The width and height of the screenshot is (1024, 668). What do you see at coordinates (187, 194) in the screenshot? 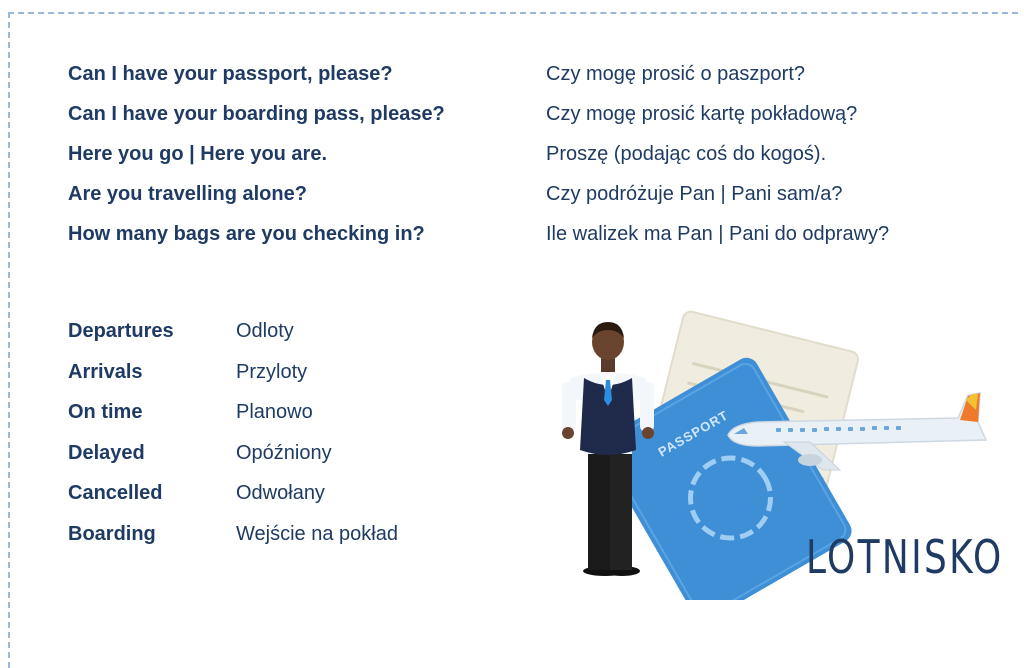
I see `phrase-en: Are you travelling alone?` at bounding box center [187, 194].